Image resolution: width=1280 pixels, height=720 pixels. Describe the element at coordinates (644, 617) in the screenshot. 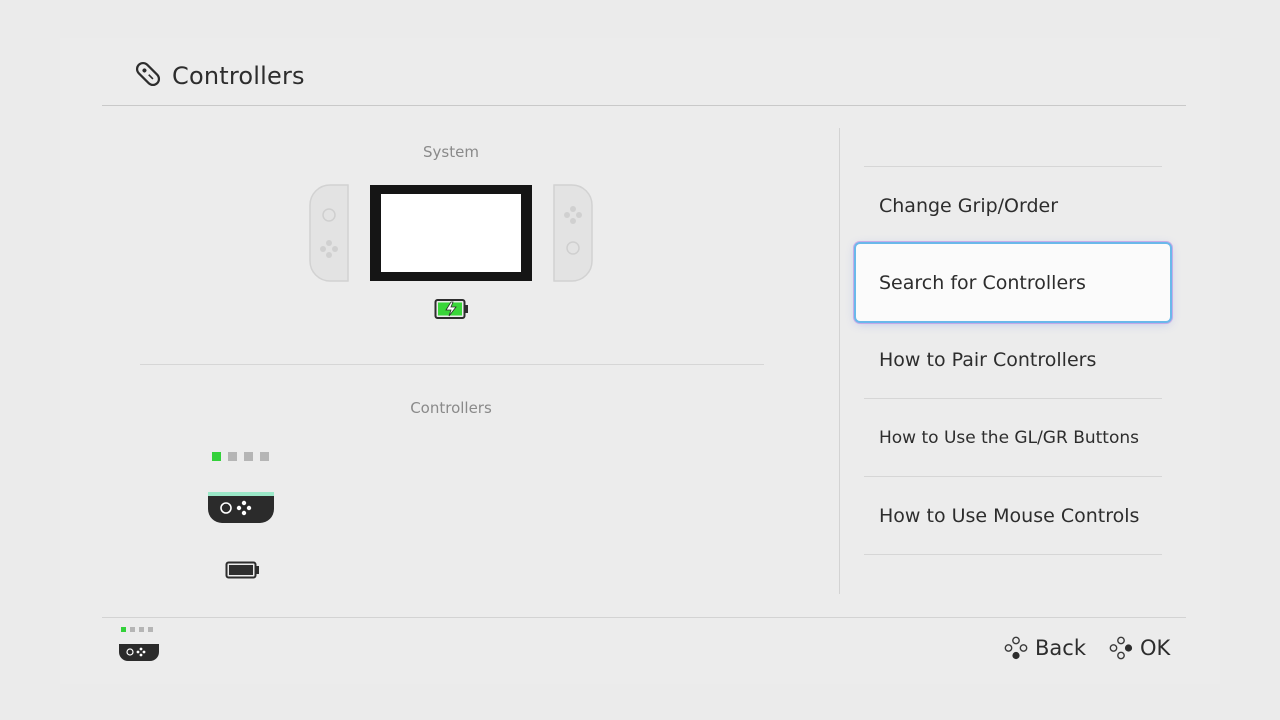

I see `footer-divider` at that location.